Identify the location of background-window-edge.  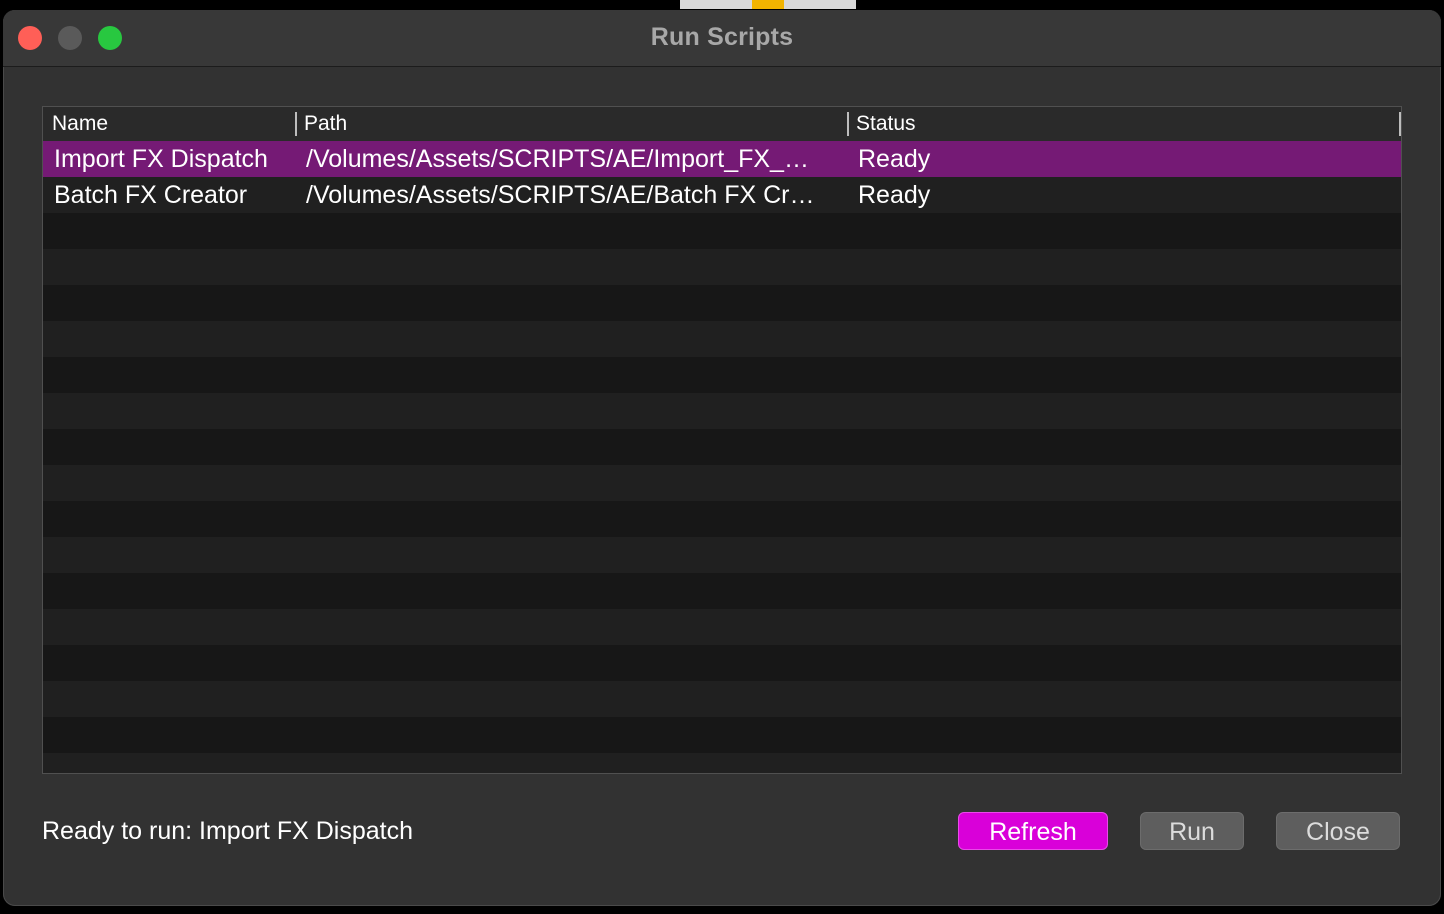
(768, 4).